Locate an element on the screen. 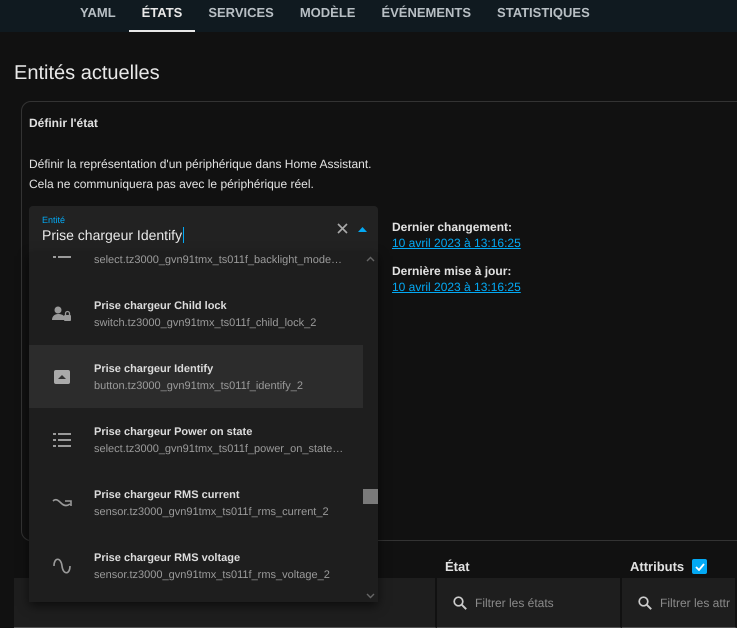 Image resolution: width=737 pixels, height=628 pixels. attributes-checkbox is located at coordinates (700, 566).